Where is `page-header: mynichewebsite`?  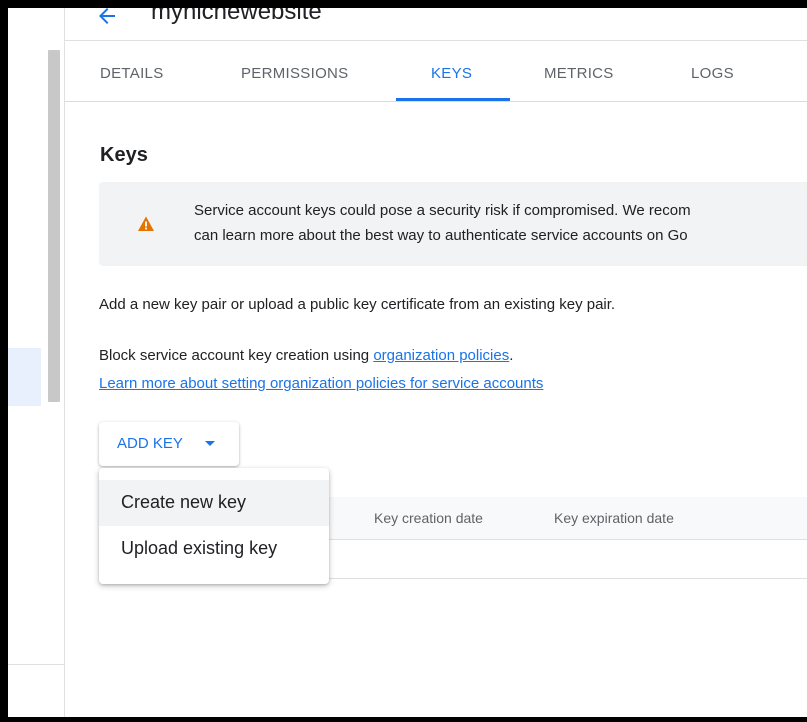
page-header: mynichewebsite is located at coordinates (436, 20).